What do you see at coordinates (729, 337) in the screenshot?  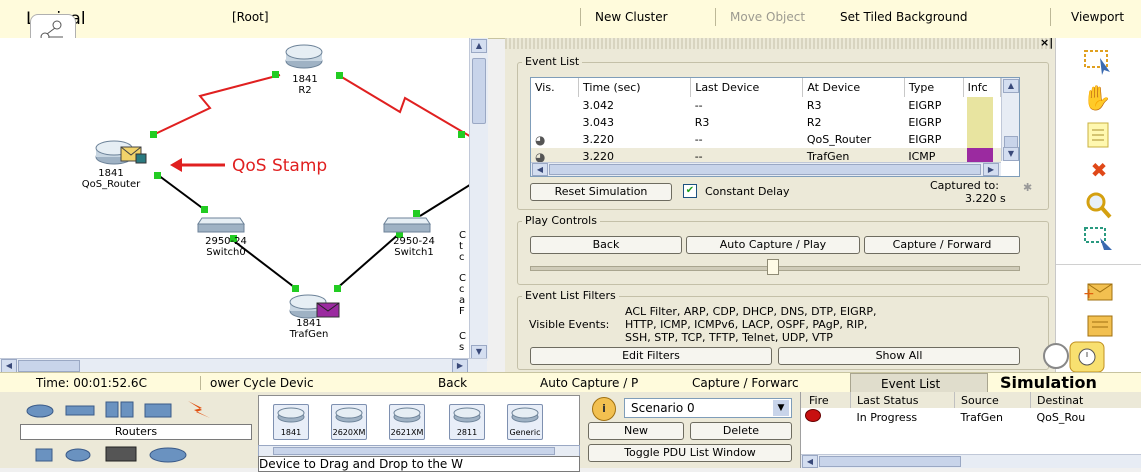 I see `filters-line-3: SSH, STP, TCP, TFTP, Telnet, UDP, VTP` at bounding box center [729, 337].